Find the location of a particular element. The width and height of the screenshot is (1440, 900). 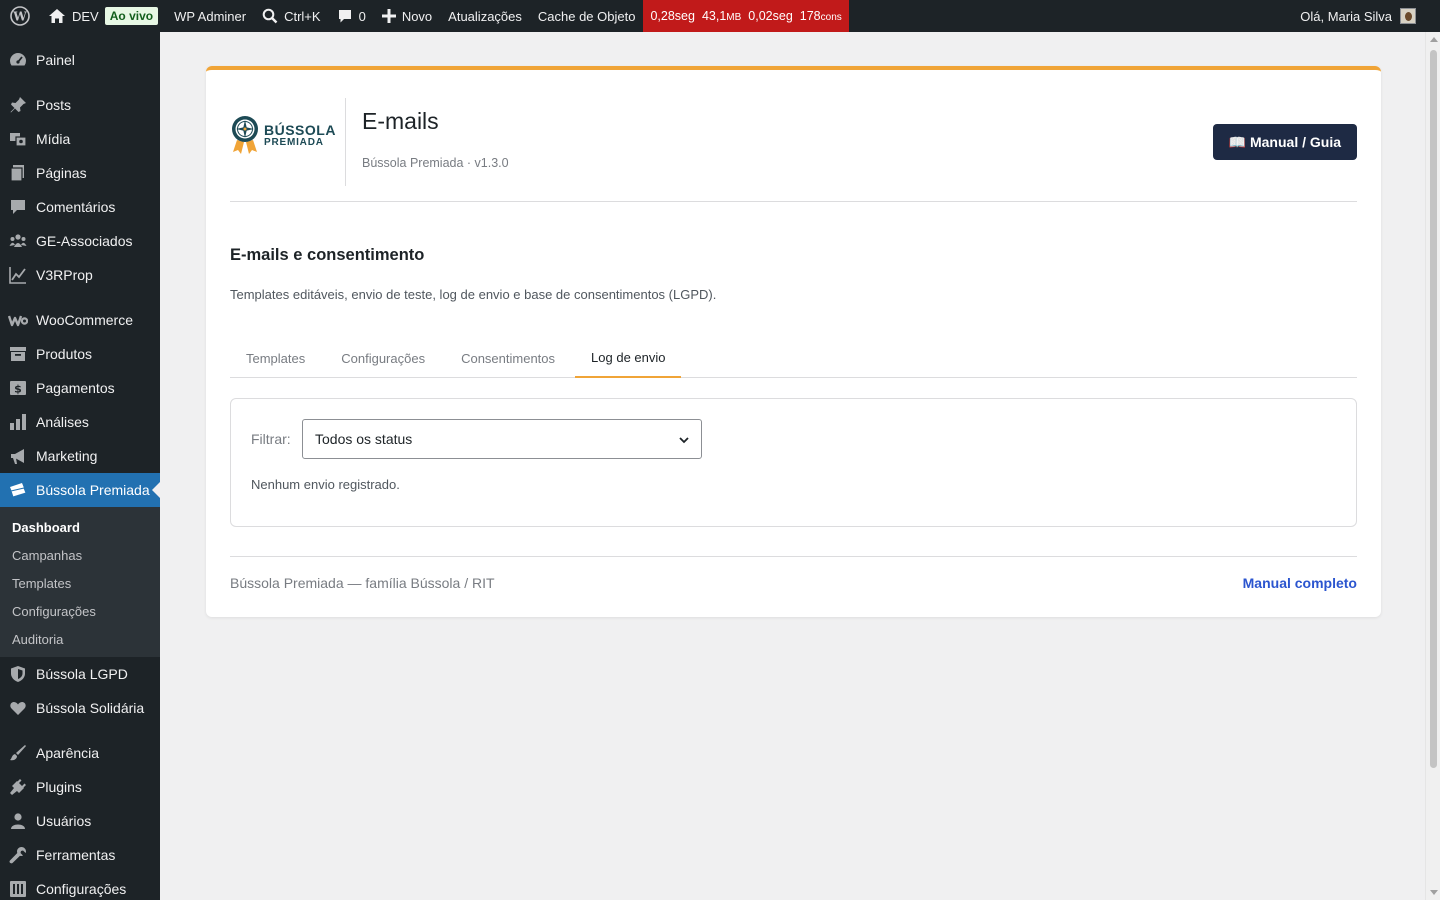

sidebar-item-plugins: Plugins is located at coordinates (80, 787).